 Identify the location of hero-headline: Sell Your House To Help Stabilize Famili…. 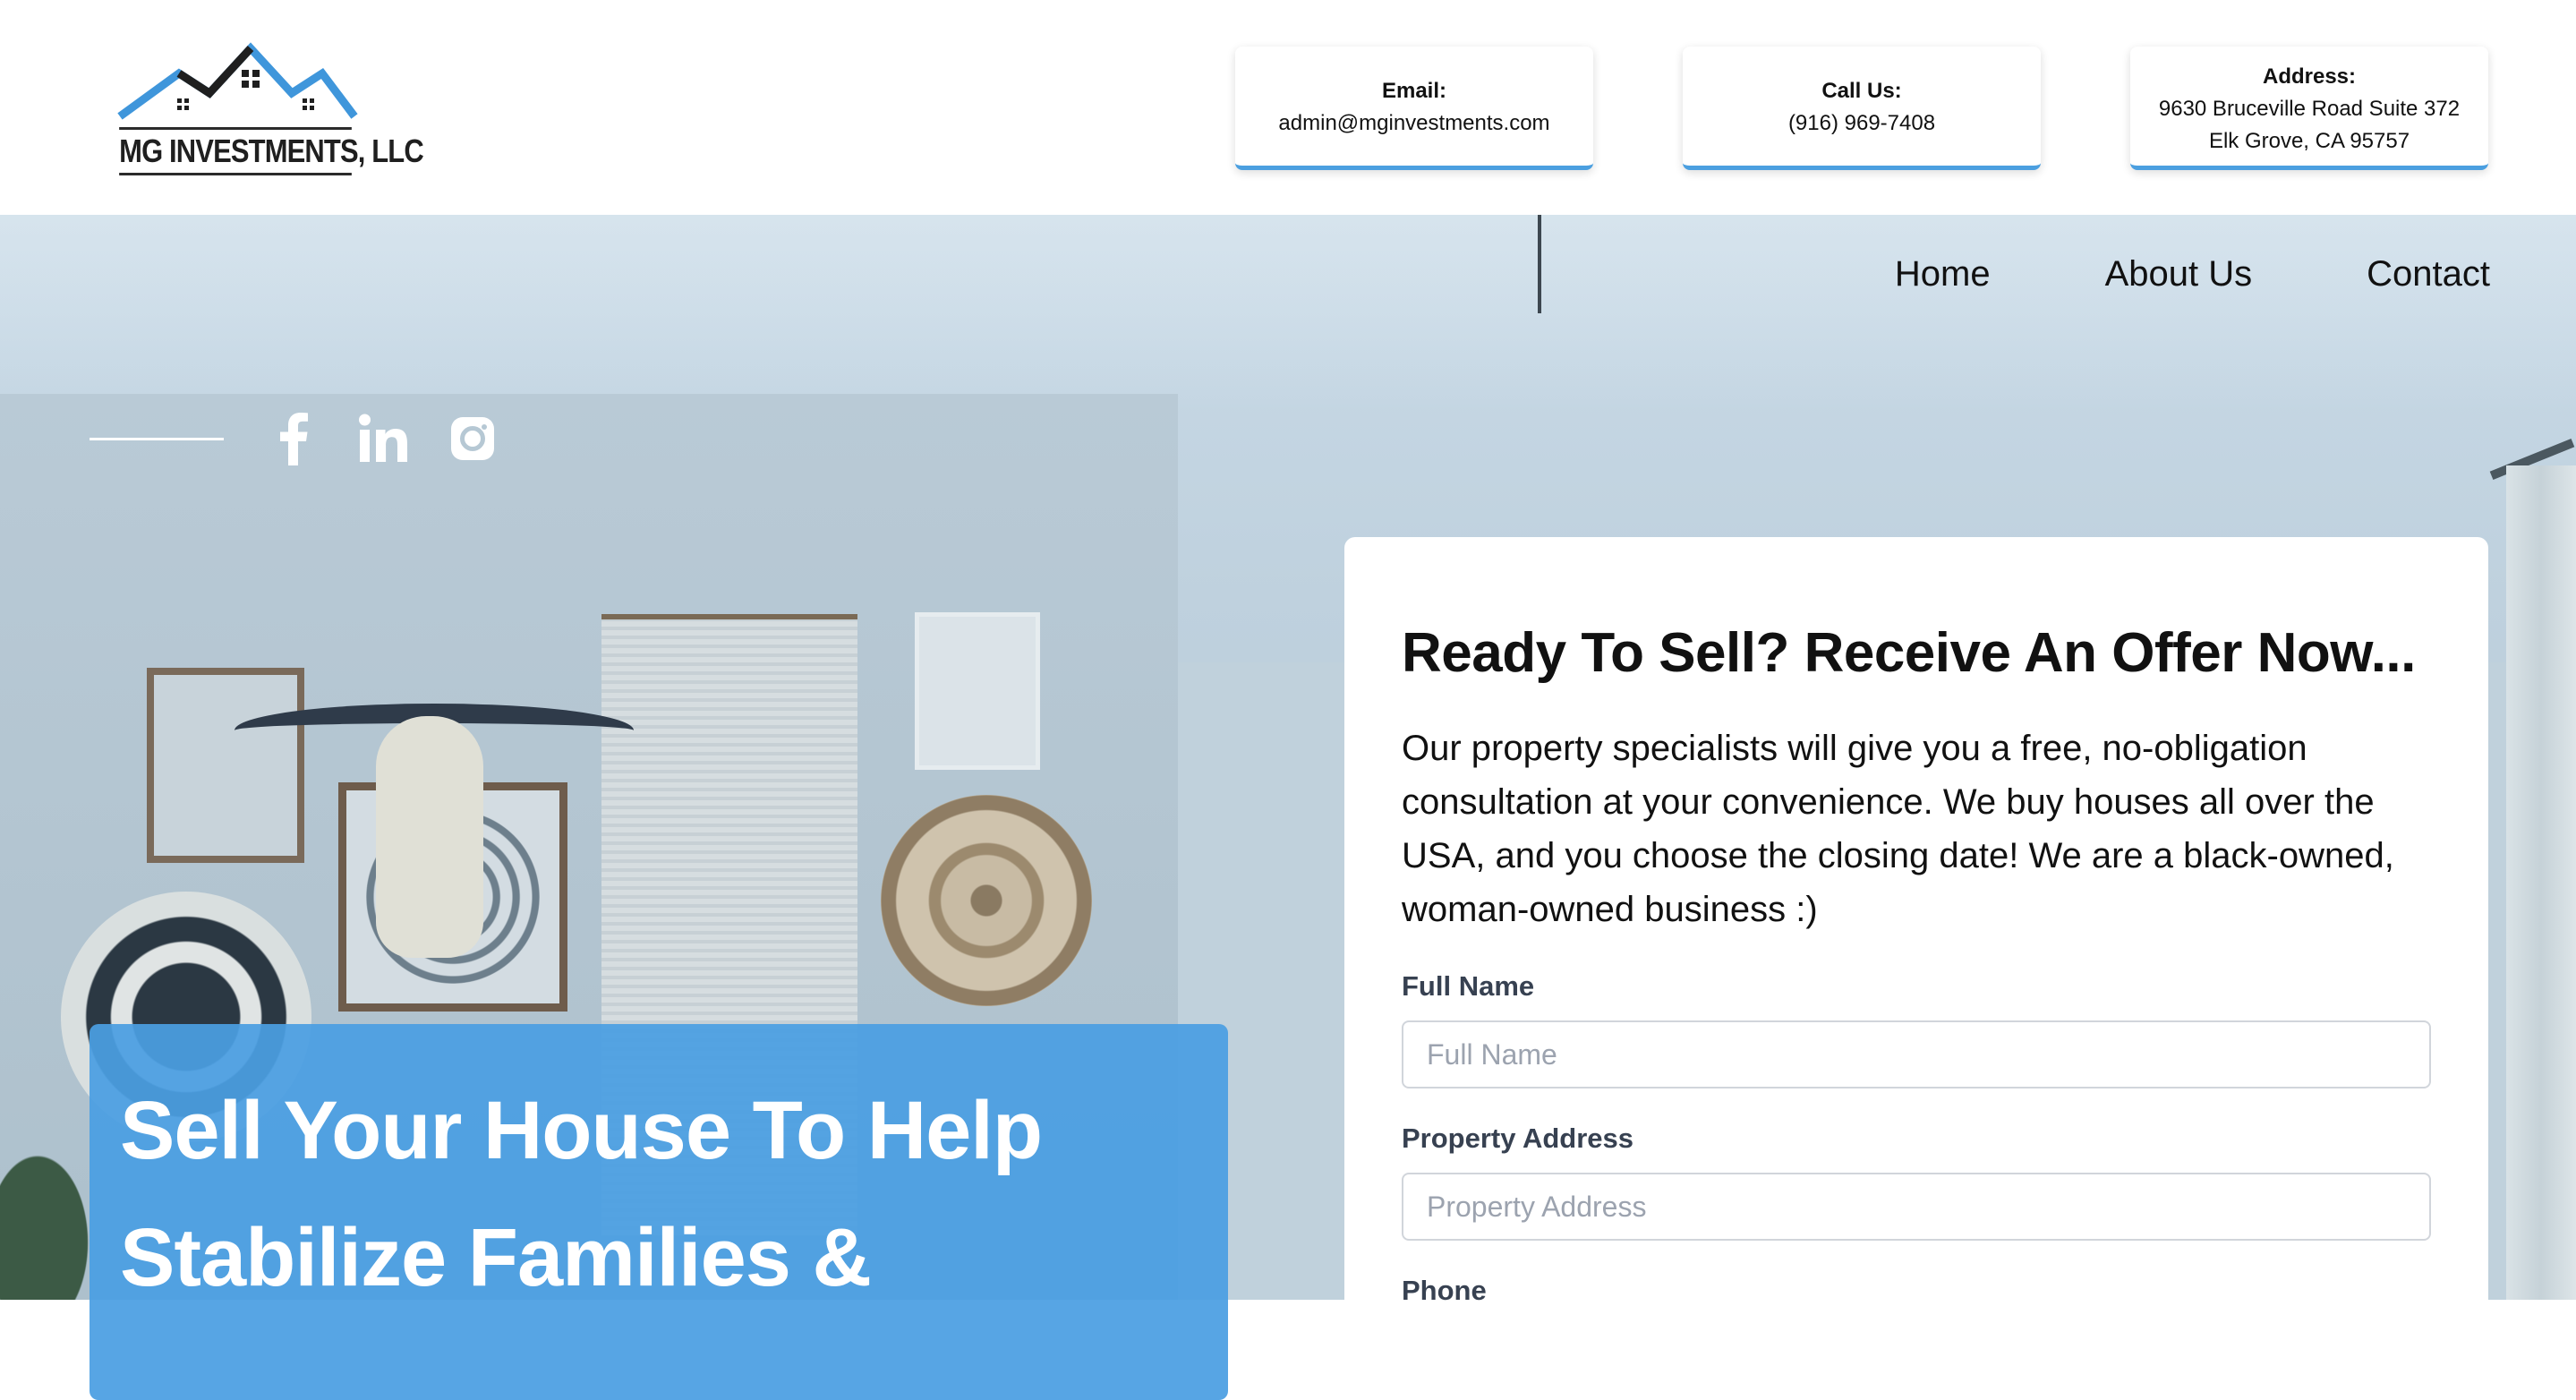
(659, 1194).